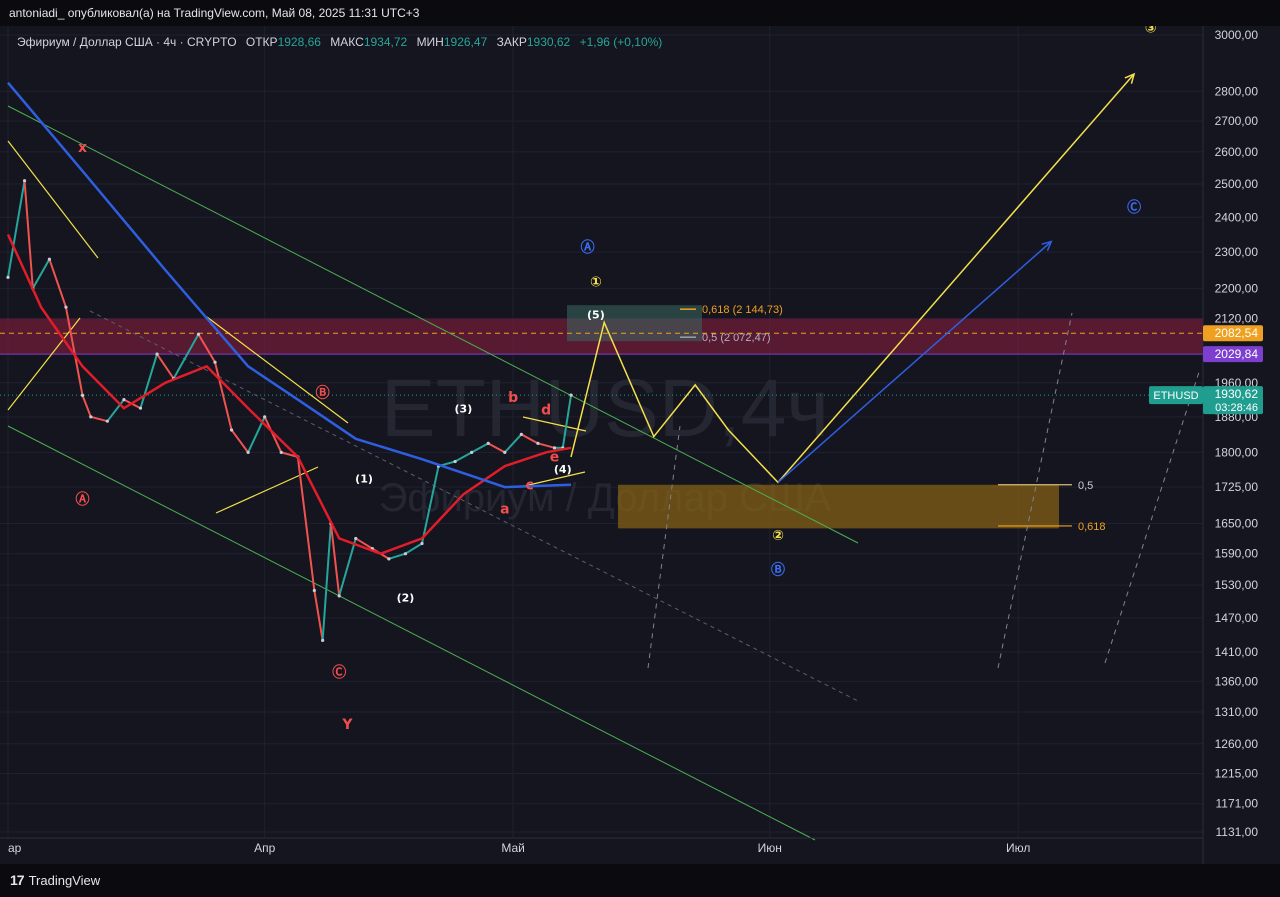 The width and height of the screenshot is (1280, 897). I want to click on x-tick-label: Апр, so click(265, 848).